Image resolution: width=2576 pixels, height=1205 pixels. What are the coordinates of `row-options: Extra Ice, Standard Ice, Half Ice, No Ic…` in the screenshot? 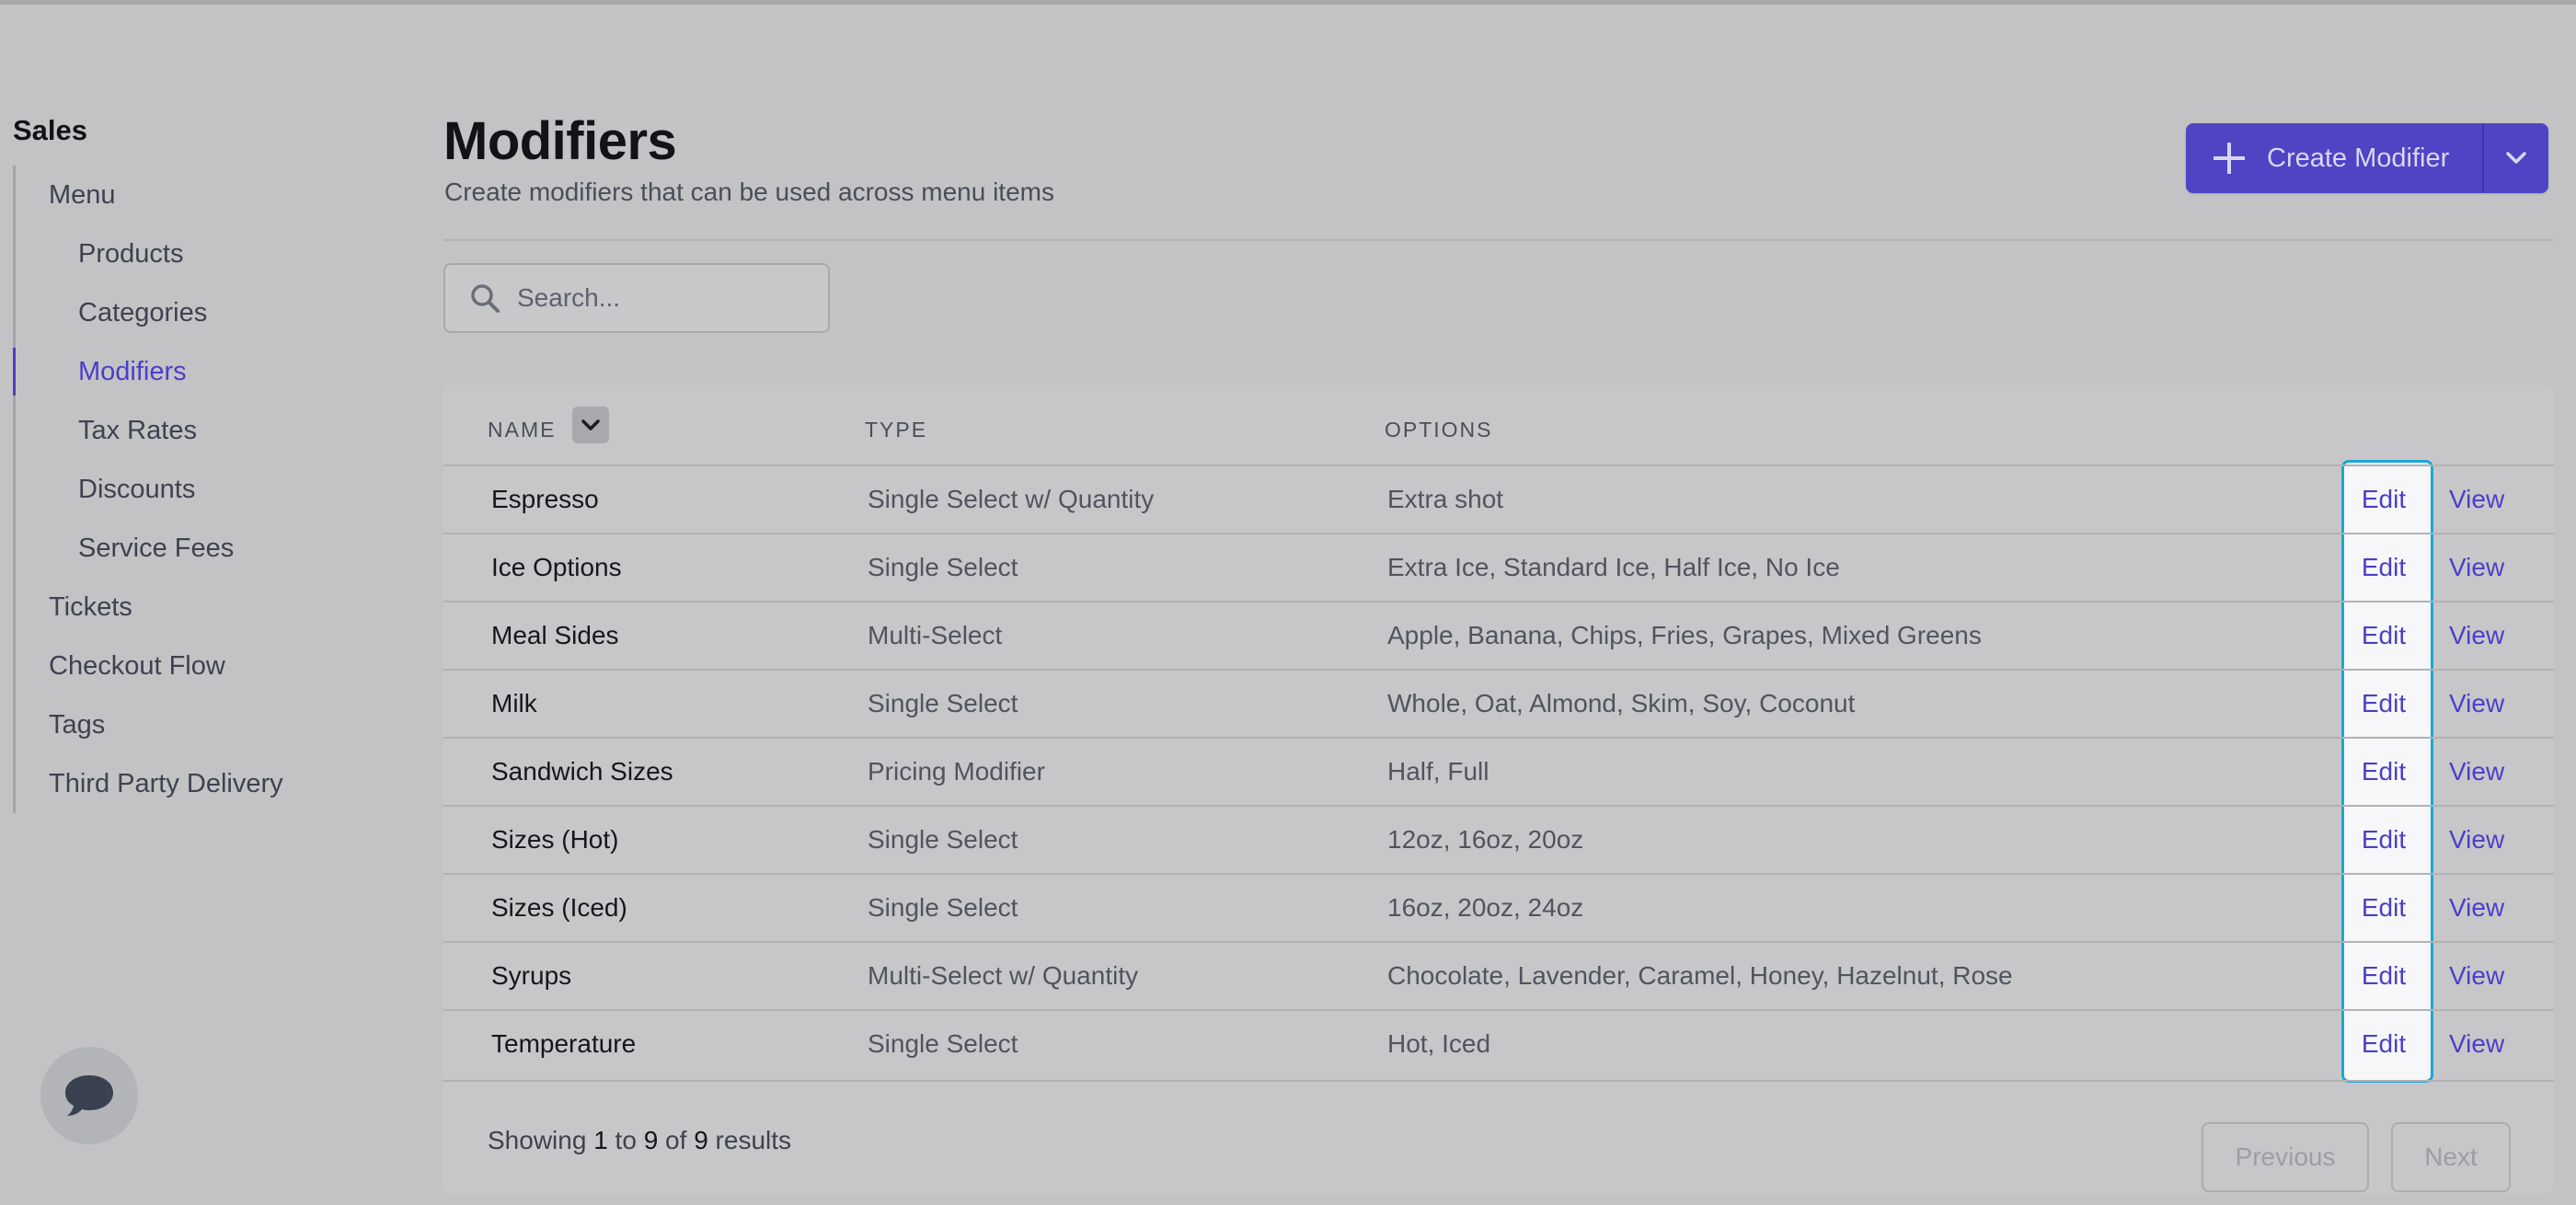 It's located at (1613, 567).